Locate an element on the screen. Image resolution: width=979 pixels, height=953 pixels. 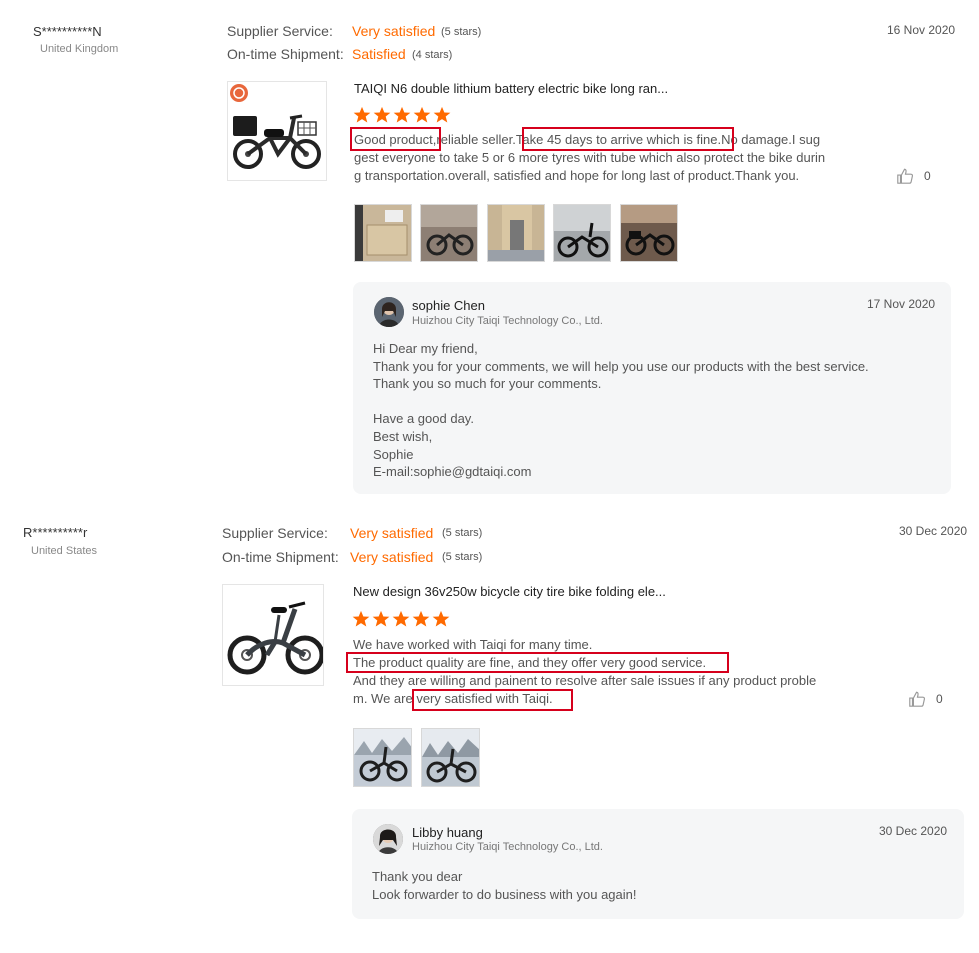
product-thumbnail is located at coordinates (273, 635).